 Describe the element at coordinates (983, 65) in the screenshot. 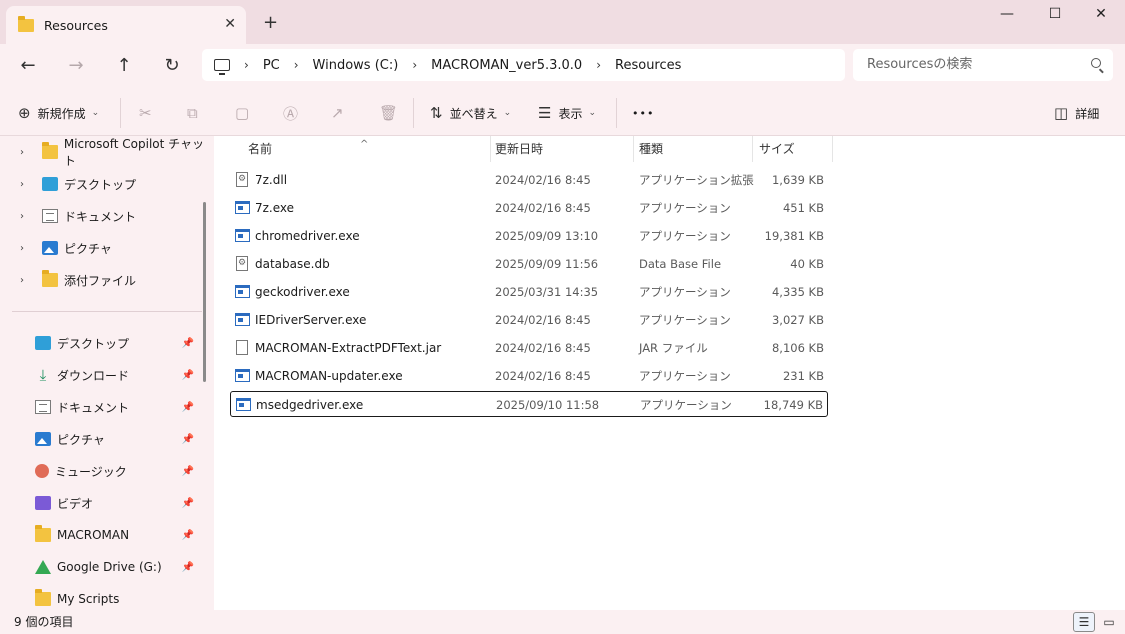

I see `search-input: Resourcesの検索` at that location.